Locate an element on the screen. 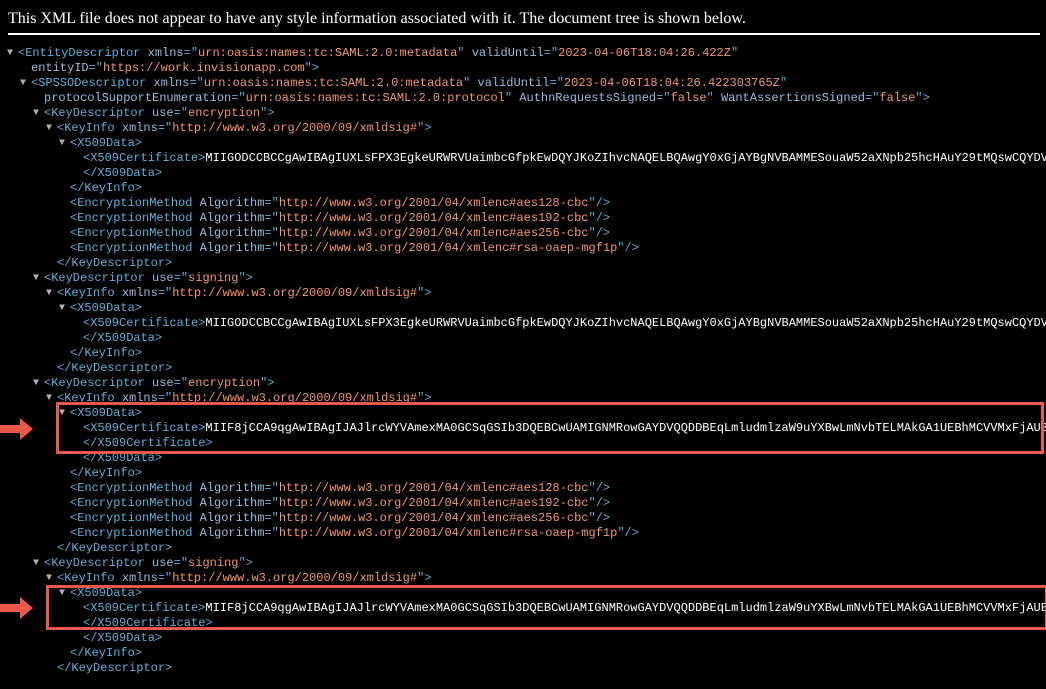  xml-attr-value: false is located at coordinates (688, 98).